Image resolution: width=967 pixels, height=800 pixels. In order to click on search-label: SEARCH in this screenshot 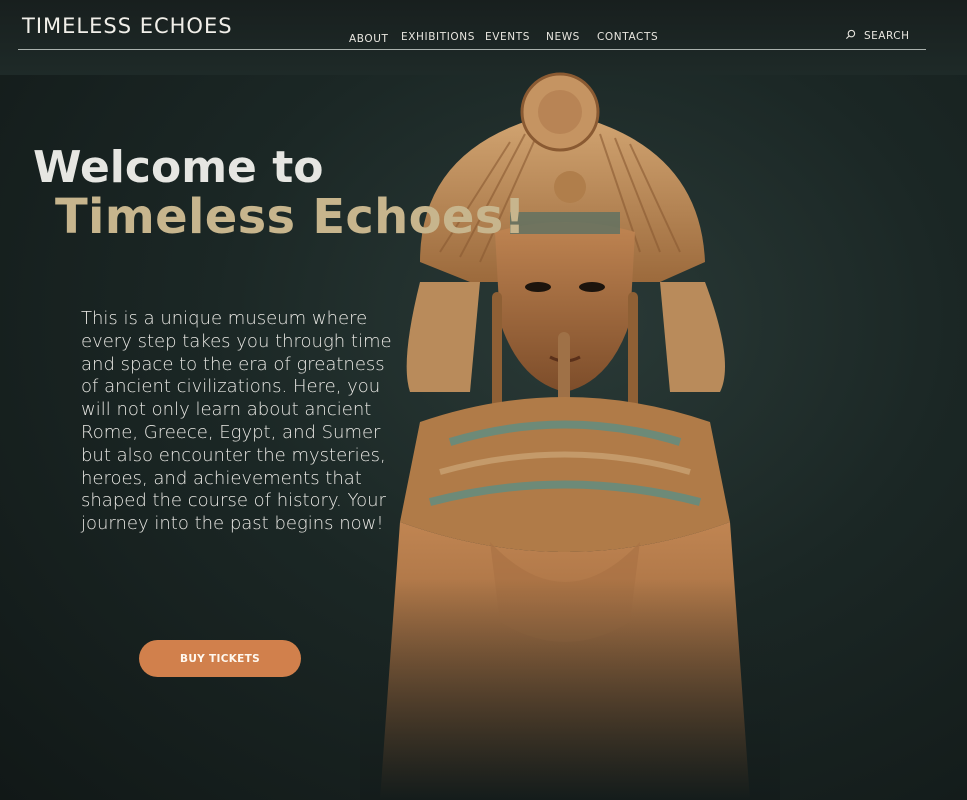, I will do `click(887, 36)`.